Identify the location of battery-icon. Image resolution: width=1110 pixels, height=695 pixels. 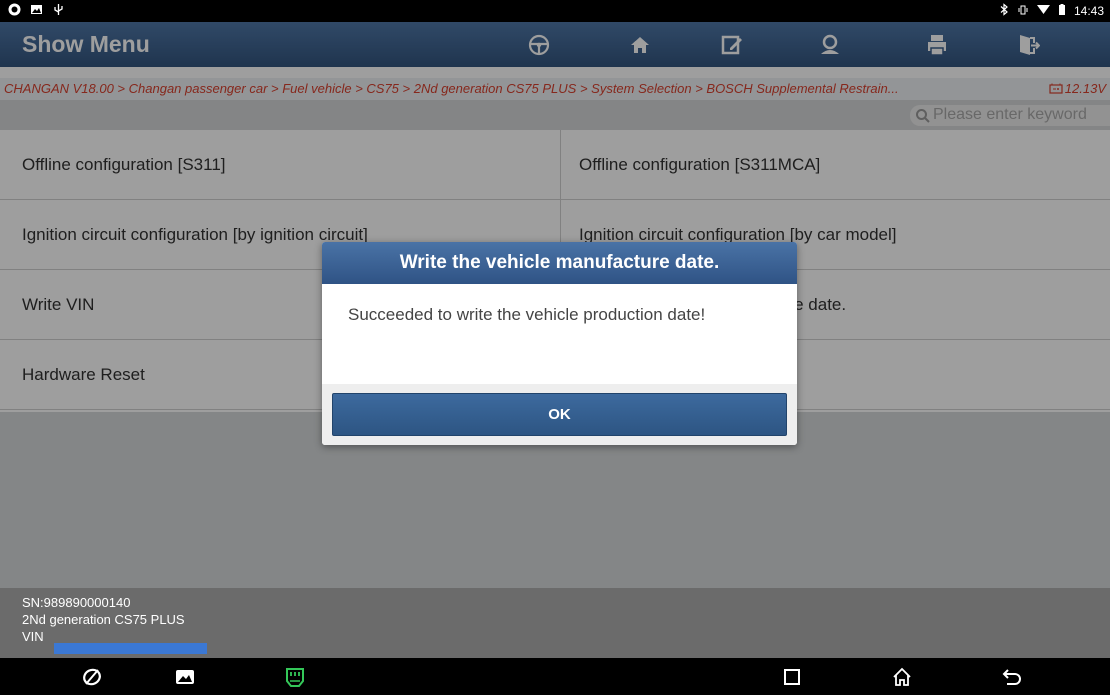
(1062, 11).